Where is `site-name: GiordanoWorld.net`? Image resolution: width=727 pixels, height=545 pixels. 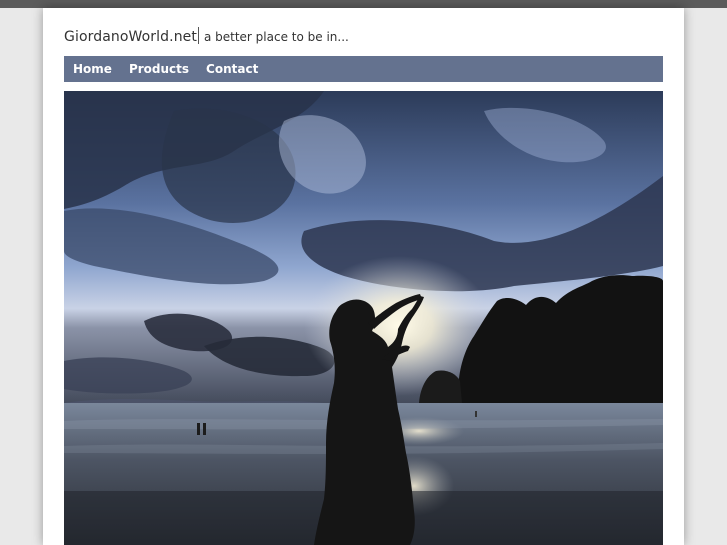
site-name: GiordanoWorld.net is located at coordinates (130, 37).